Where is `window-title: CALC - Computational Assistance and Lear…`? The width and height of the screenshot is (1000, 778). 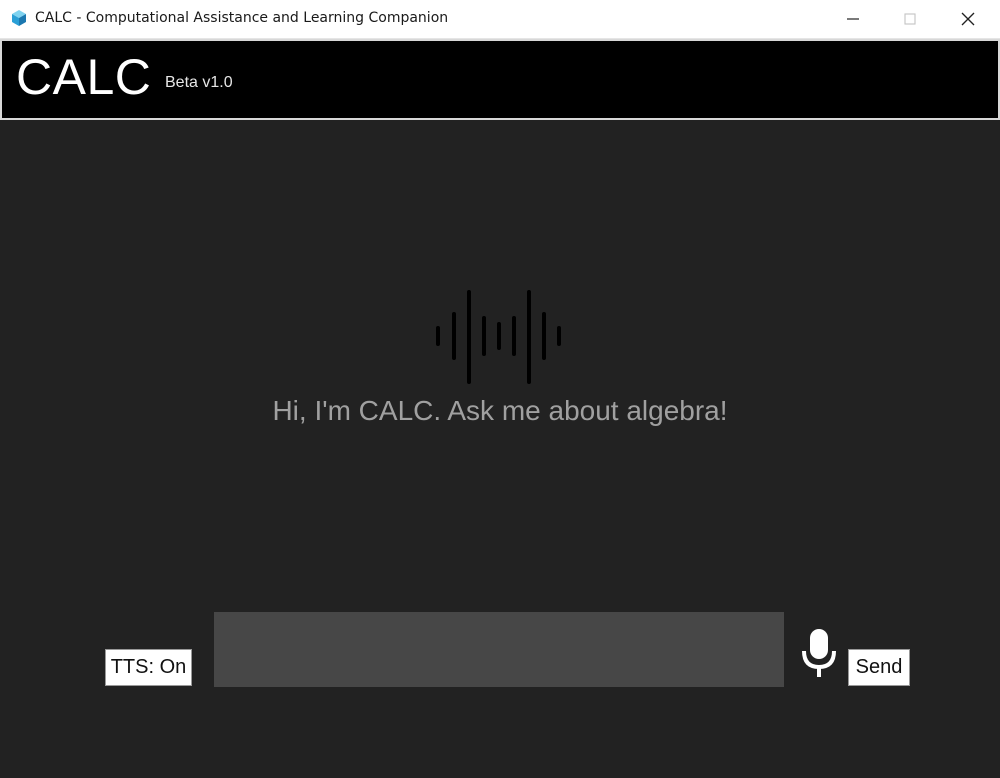 window-title: CALC - Computational Assistance and Lear… is located at coordinates (242, 18).